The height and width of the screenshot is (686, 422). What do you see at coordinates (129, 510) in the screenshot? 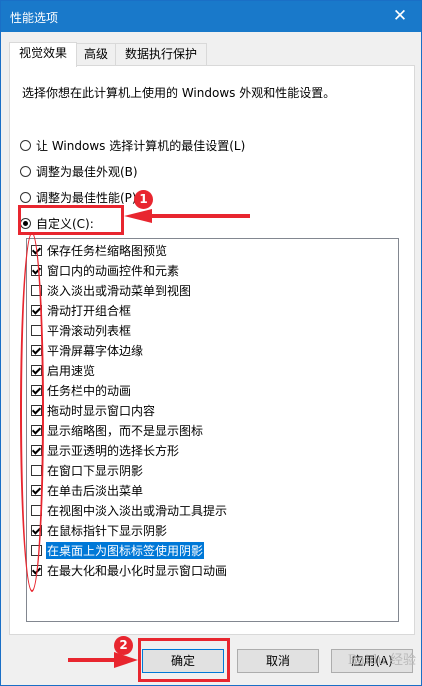
I see `effect-item: 在视图中淡入淡出或滑动工具提示` at bounding box center [129, 510].